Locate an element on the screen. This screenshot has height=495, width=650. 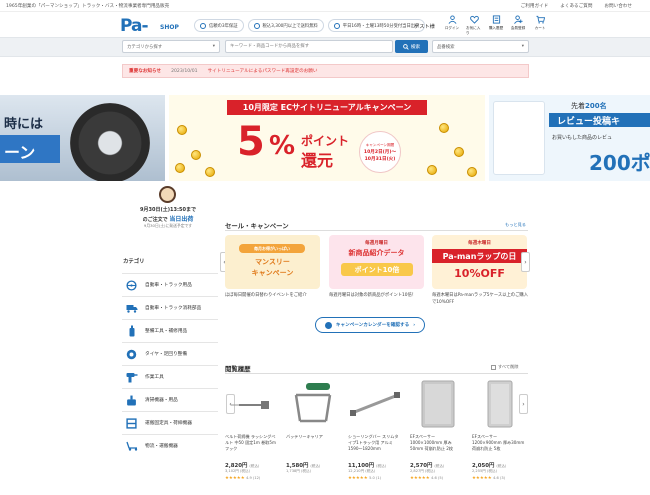
category-item: 作業工具 is located at coordinates (170, 376).